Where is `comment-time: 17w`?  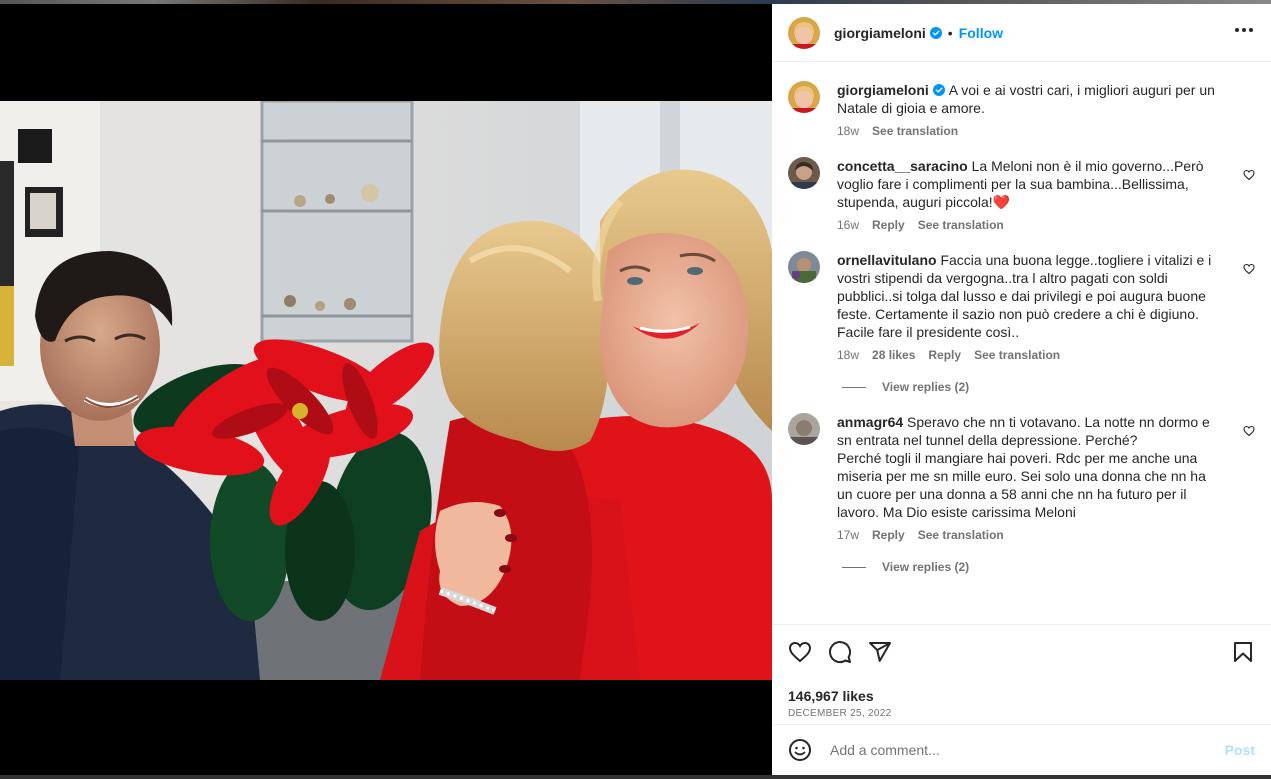 comment-time: 17w is located at coordinates (848, 535).